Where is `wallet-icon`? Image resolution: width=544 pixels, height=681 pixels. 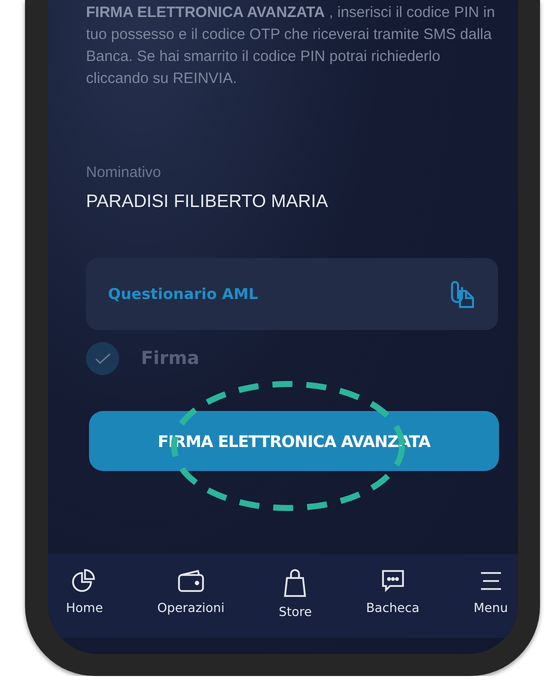 wallet-icon is located at coordinates (190, 581).